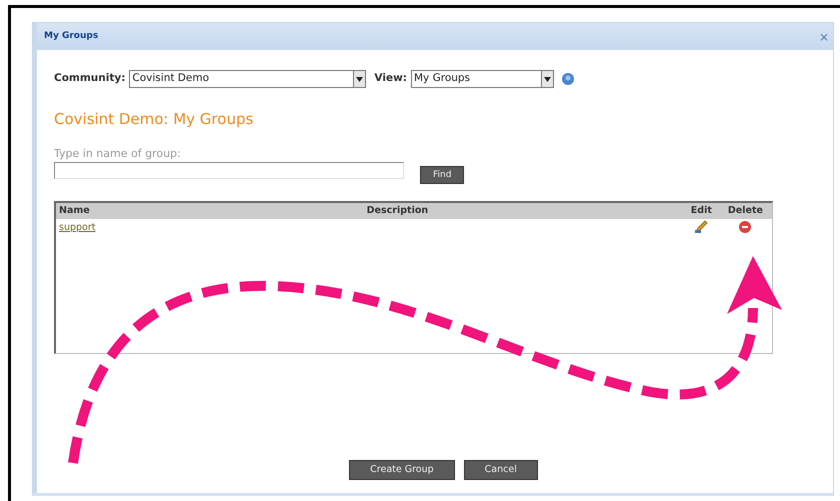 Image resolution: width=840 pixels, height=501 pixels. I want to click on search-field, so click(229, 170).